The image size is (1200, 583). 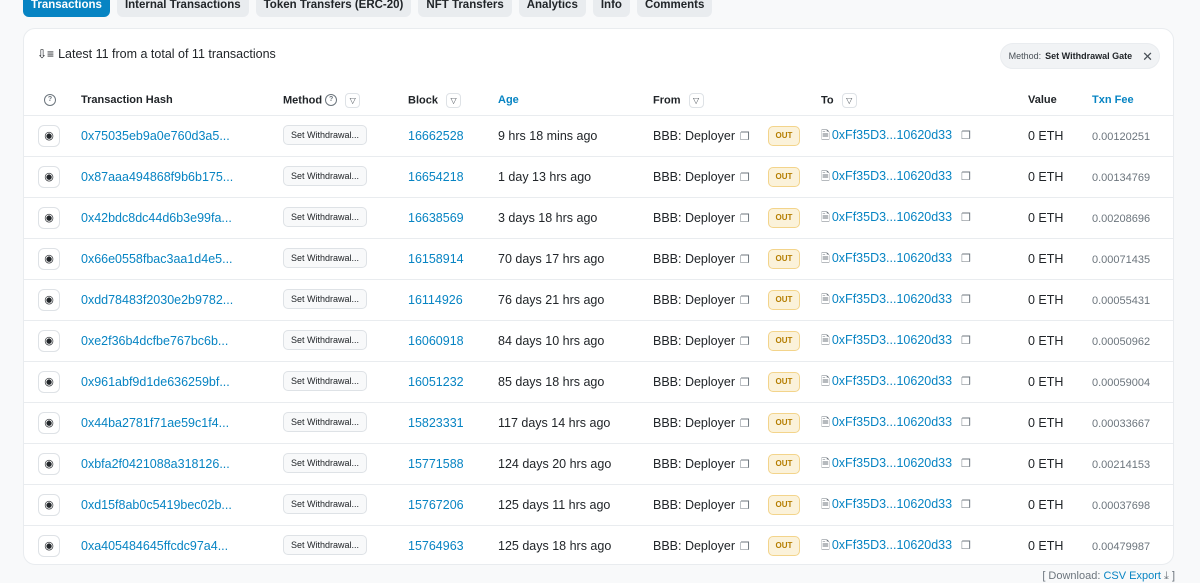 I want to click on header-txn-fee: Txn Fee, so click(x=1132, y=100).